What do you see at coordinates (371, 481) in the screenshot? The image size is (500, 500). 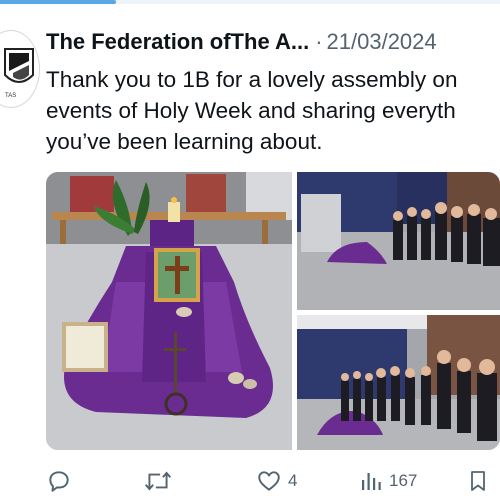 I see `views-icon` at bounding box center [371, 481].